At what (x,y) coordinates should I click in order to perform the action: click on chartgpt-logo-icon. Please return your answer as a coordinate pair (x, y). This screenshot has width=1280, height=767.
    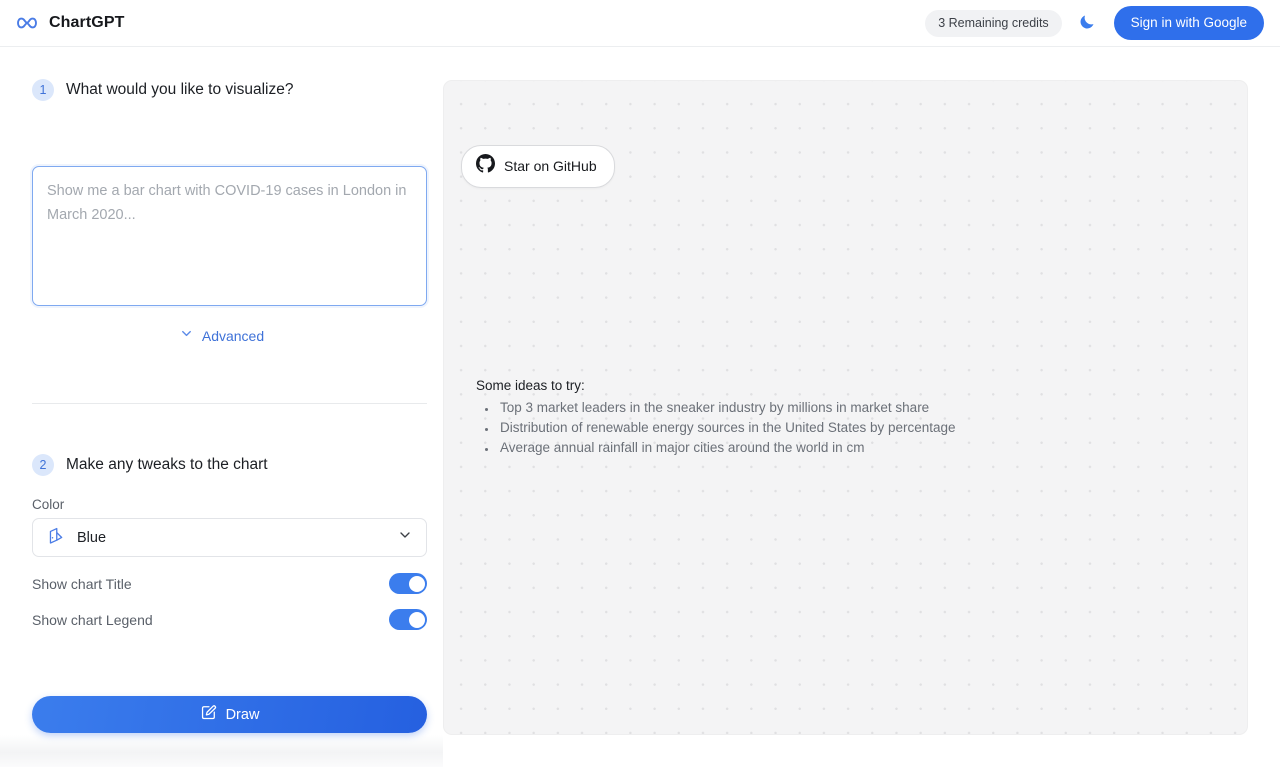
    Looking at the image, I should click on (27, 23).